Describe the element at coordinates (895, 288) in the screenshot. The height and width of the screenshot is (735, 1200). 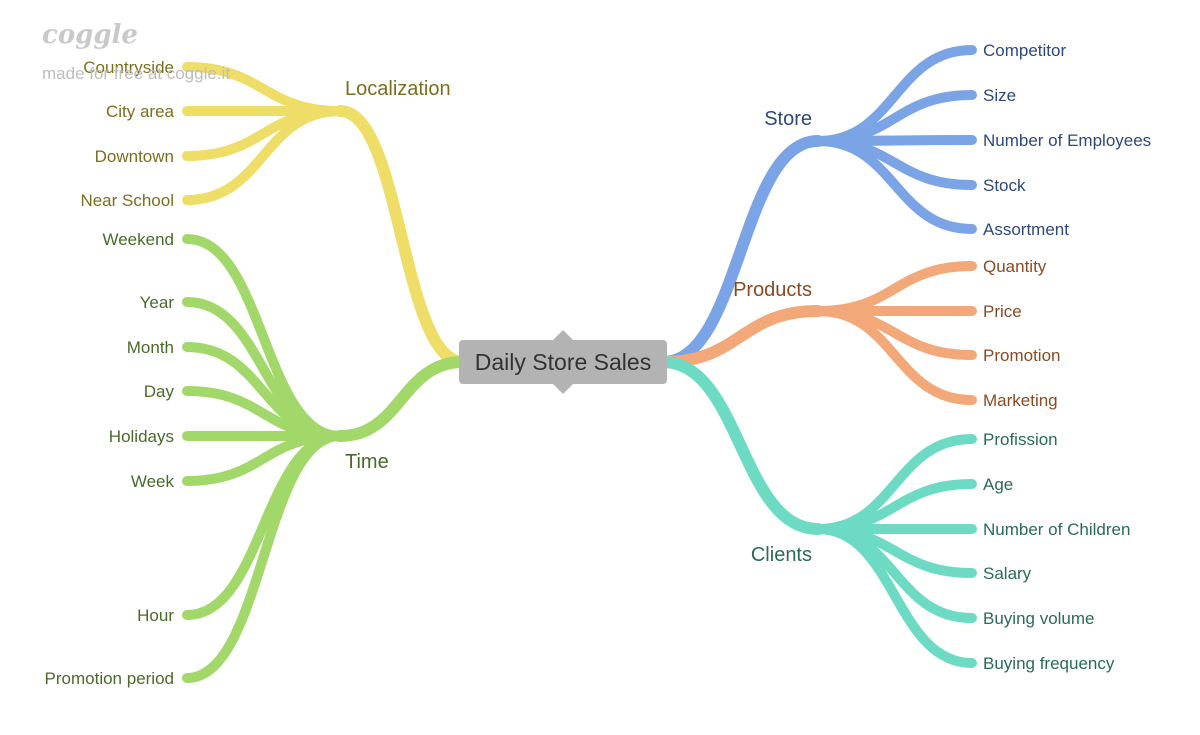
I see `products-leaf-edge` at that location.